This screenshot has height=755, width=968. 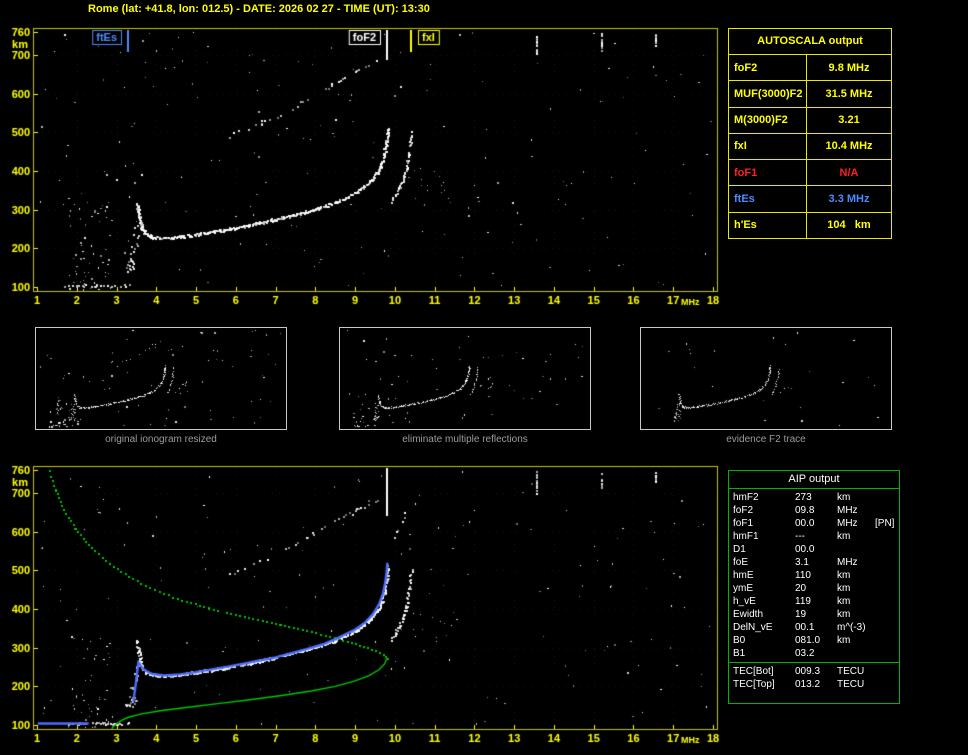 I want to click on autoscala-param-name: h'Es, so click(x=768, y=225).